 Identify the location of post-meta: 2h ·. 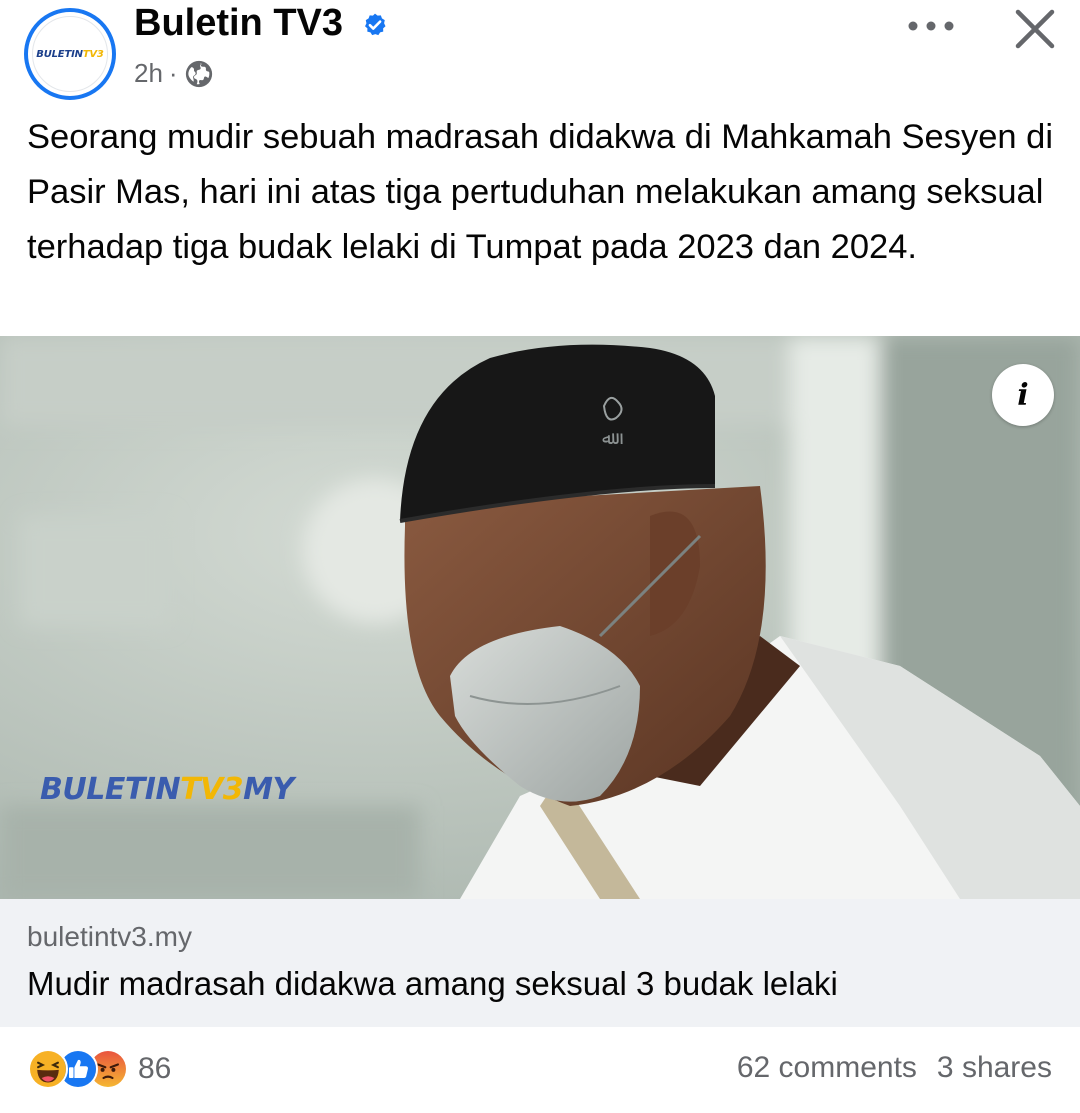
(174, 73).